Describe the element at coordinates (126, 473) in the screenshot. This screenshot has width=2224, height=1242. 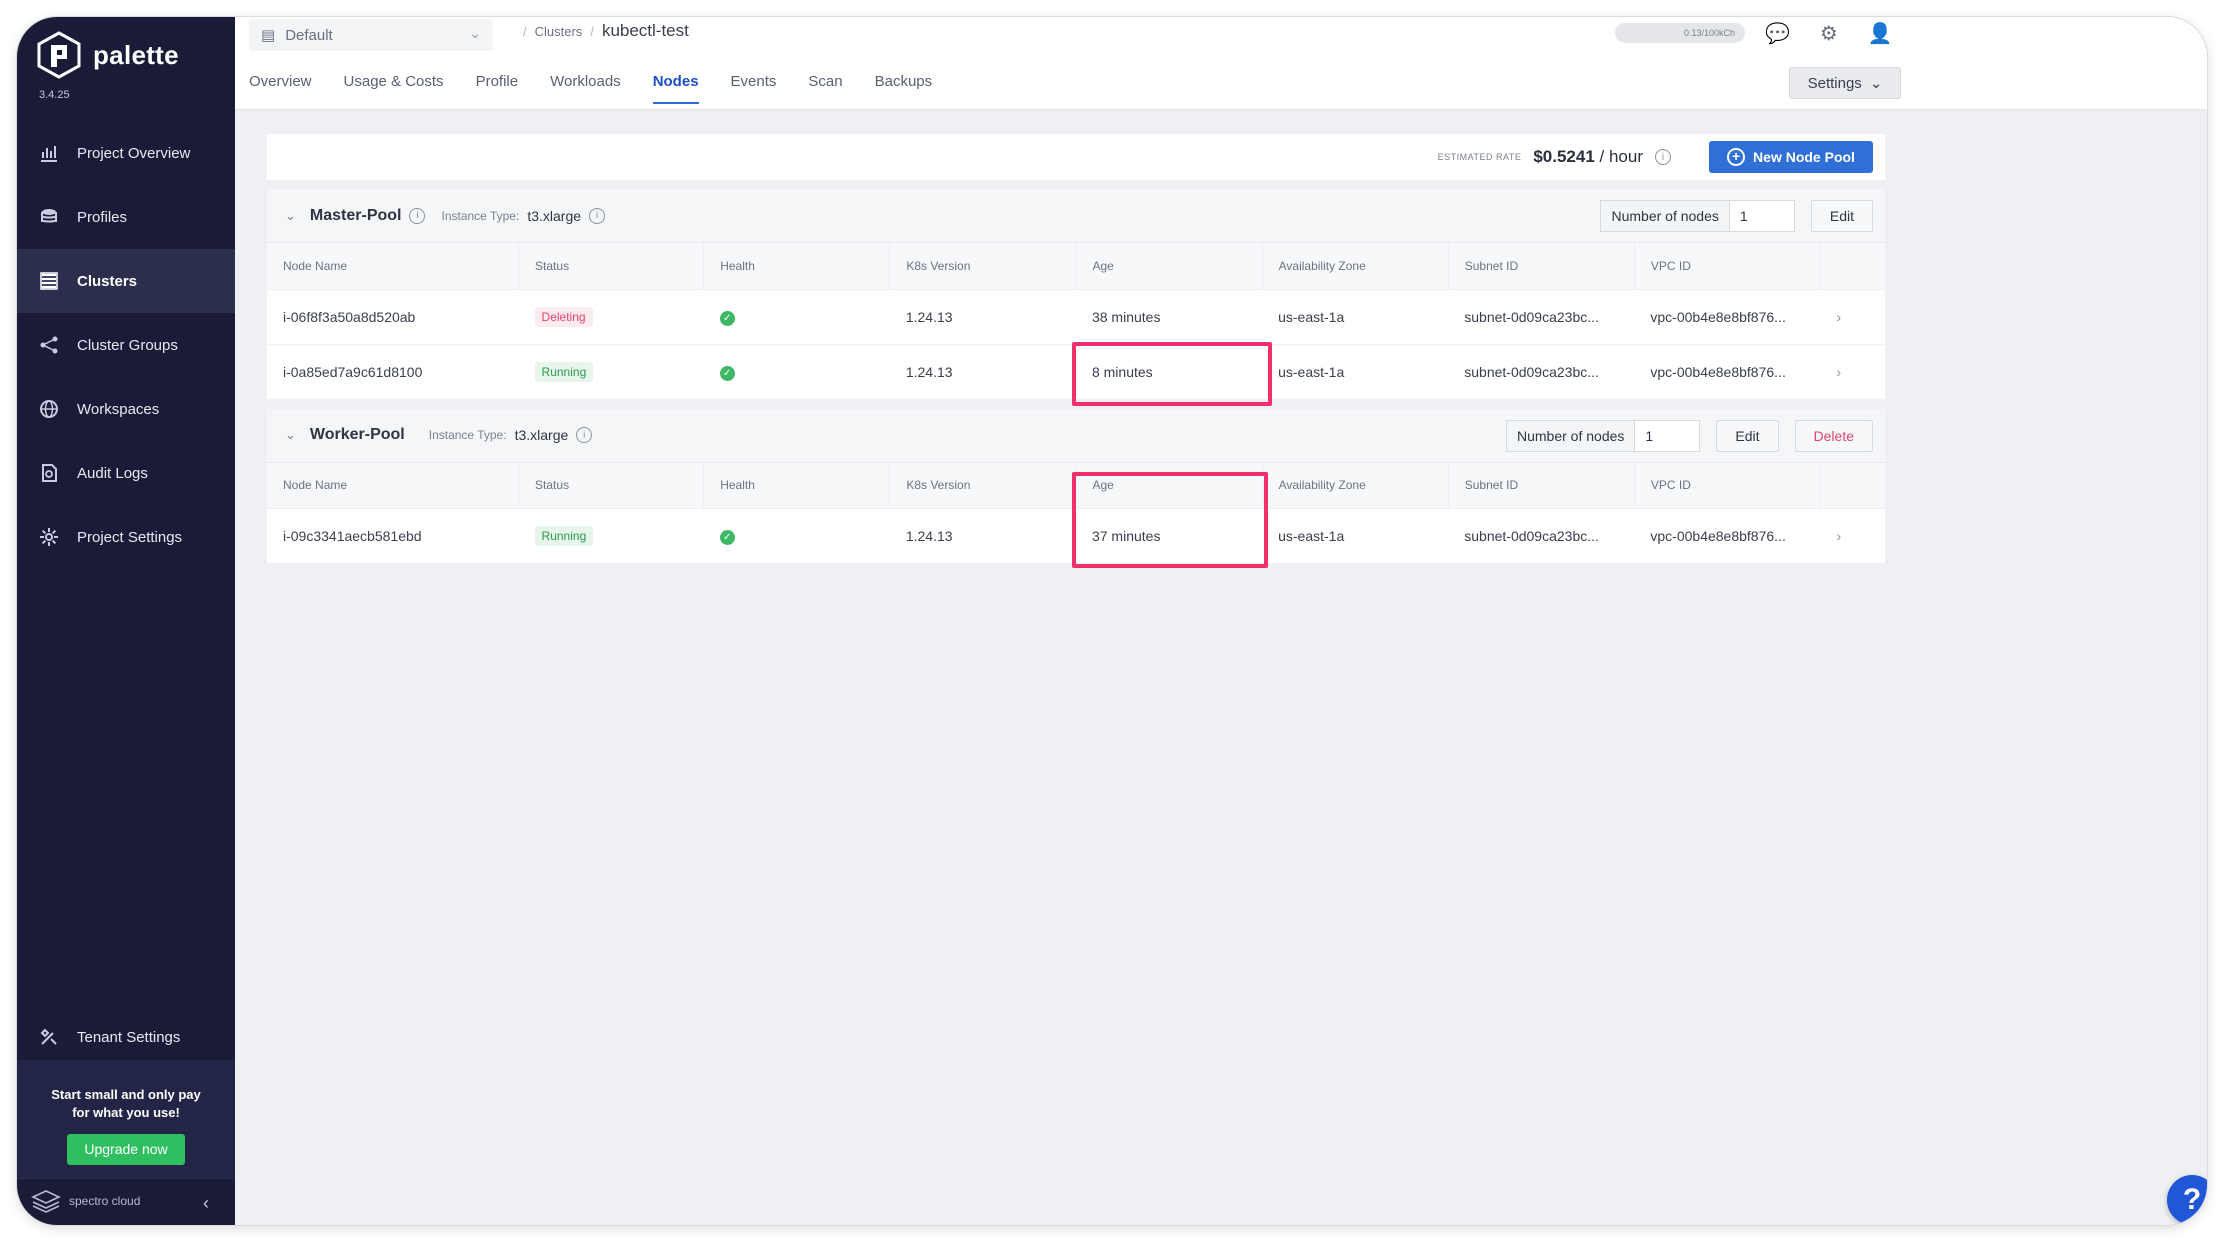
I see `sidebar-item-audit-logs: Audit Logs` at that location.